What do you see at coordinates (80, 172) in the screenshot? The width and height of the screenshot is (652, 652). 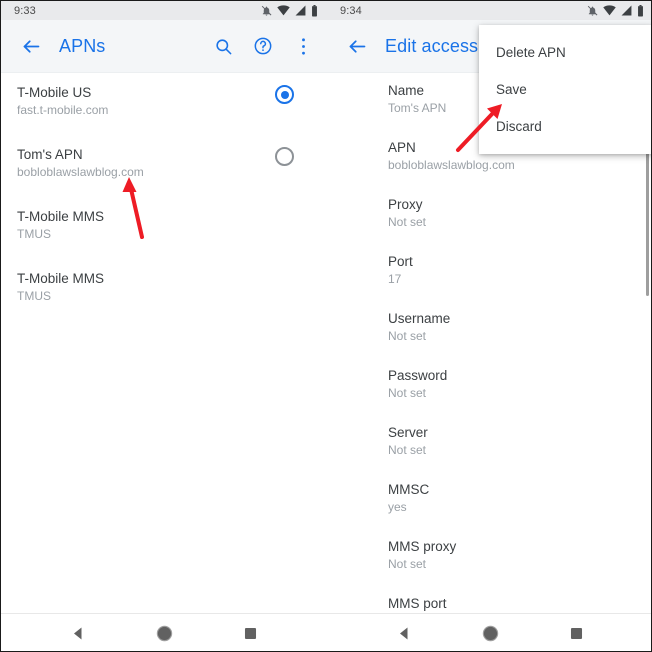 I see `apn-address: bobloblawslawblog.com` at bounding box center [80, 172].